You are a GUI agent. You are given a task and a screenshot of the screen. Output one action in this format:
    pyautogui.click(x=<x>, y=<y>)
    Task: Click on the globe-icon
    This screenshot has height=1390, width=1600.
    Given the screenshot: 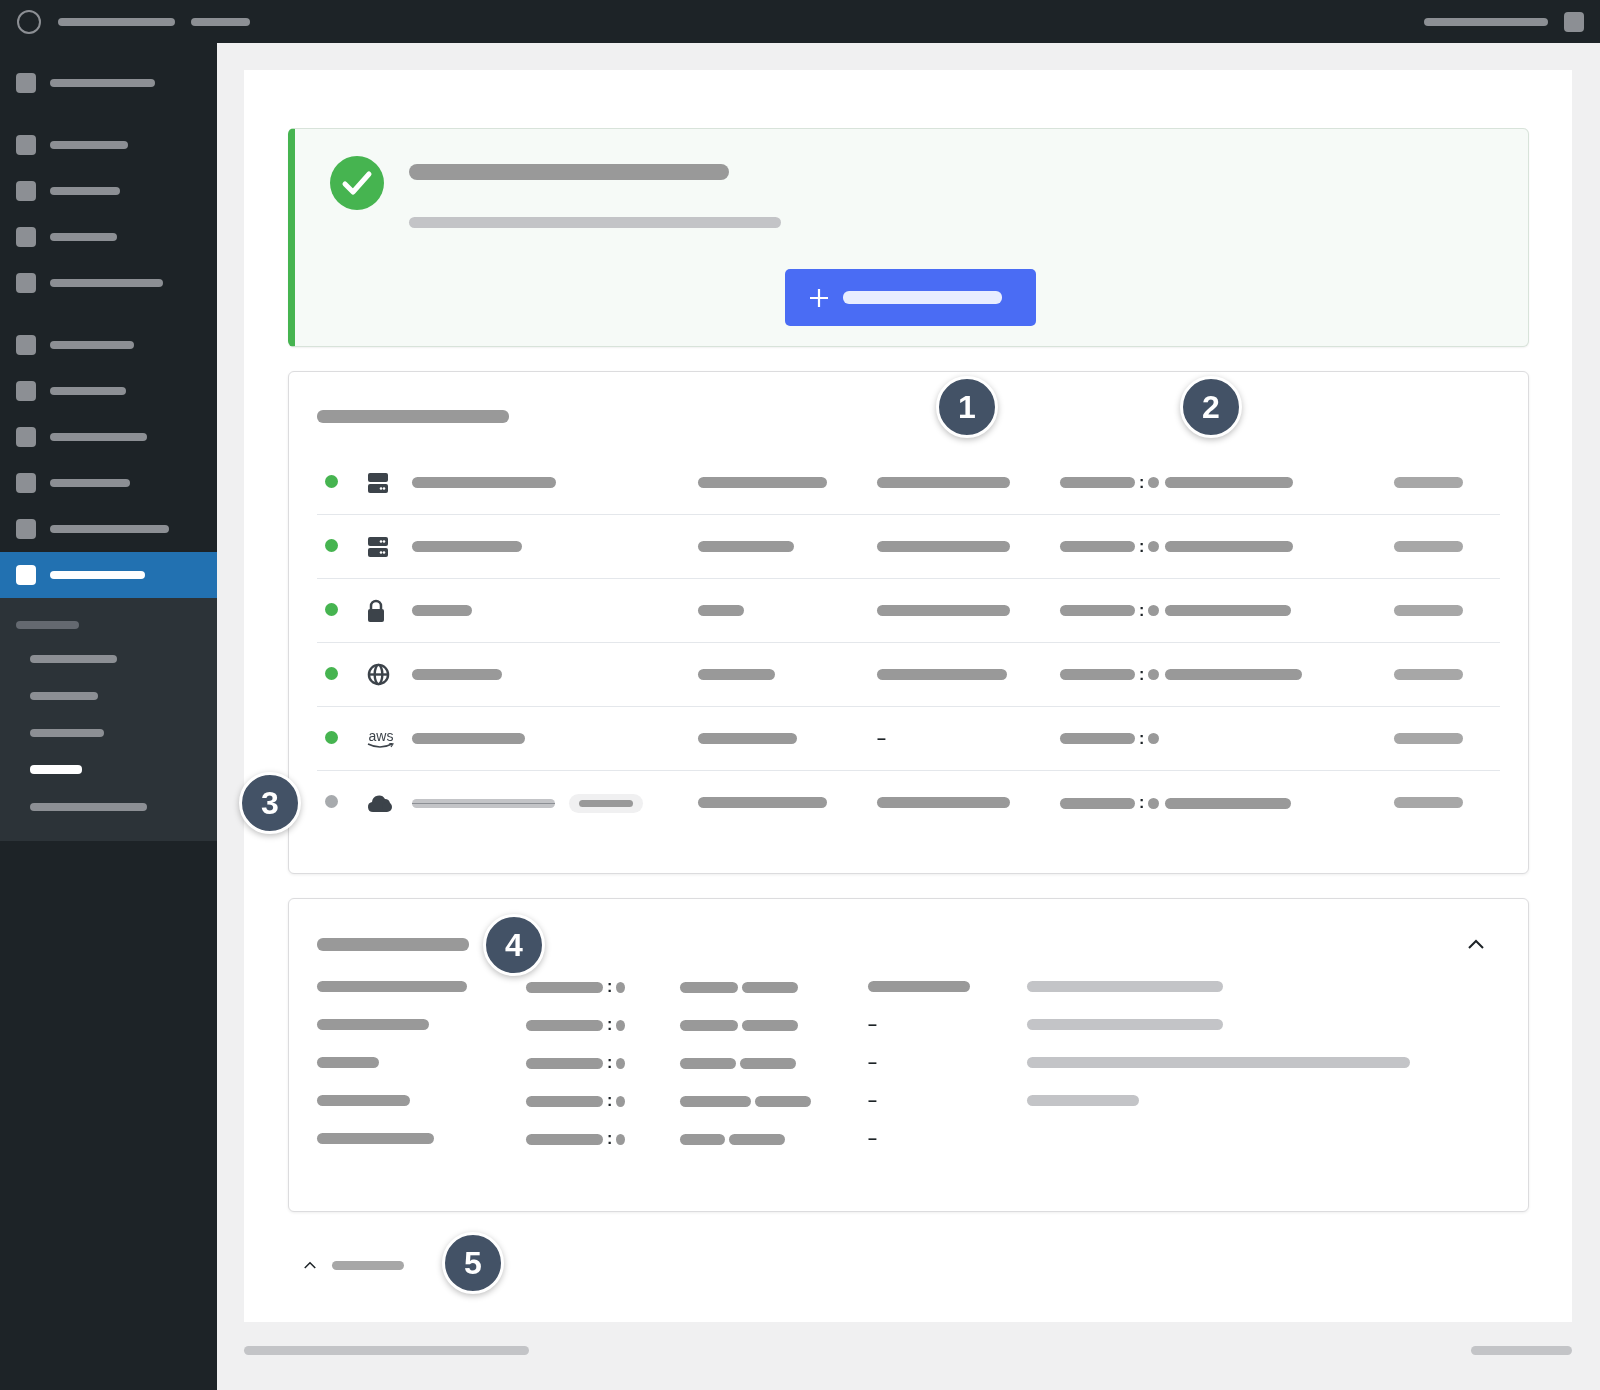 What is the action you would take?
    pyautogui.click(x=378, y=674)
    